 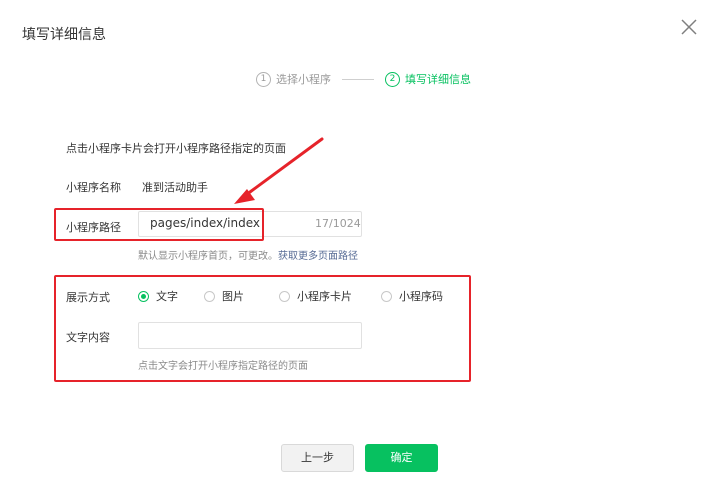 I want to click on step-label: 选择小程序, so click(x=303, y=79).